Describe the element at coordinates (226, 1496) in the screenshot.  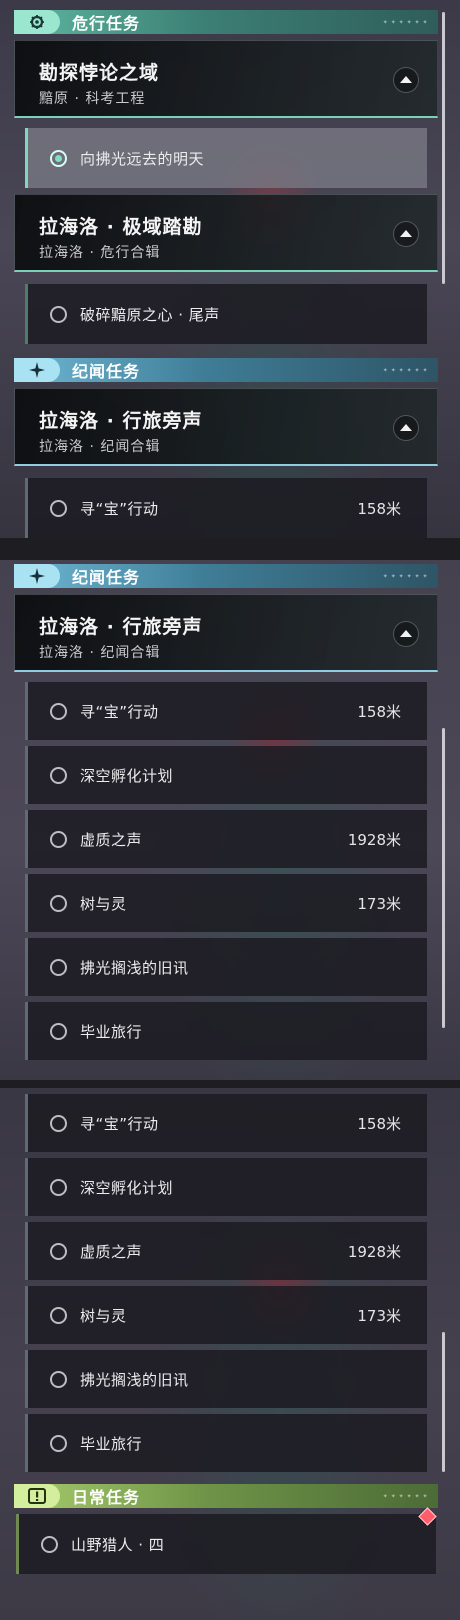
I see `category-header-daily: 日常任务 ✦ ✦ ✦ ✦ ✦ ✦` at that location.